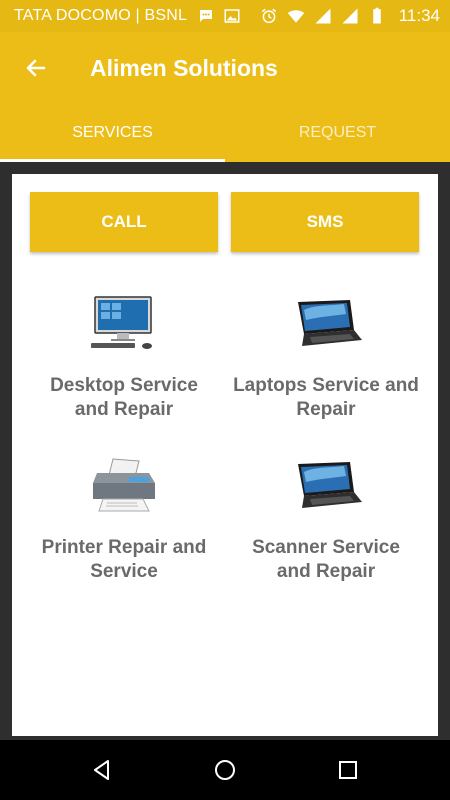  I want to click on nav-back-button, so click(102, 770).